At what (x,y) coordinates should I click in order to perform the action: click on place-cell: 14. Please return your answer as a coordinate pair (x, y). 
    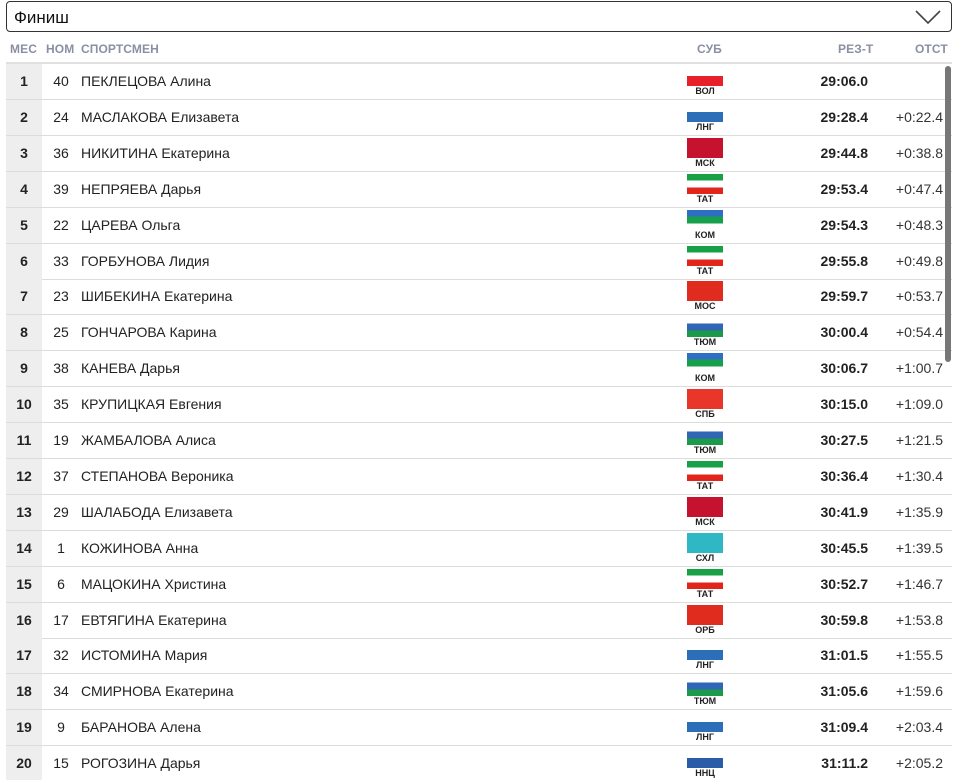
    Looking at the image, I should click on (24, 548).